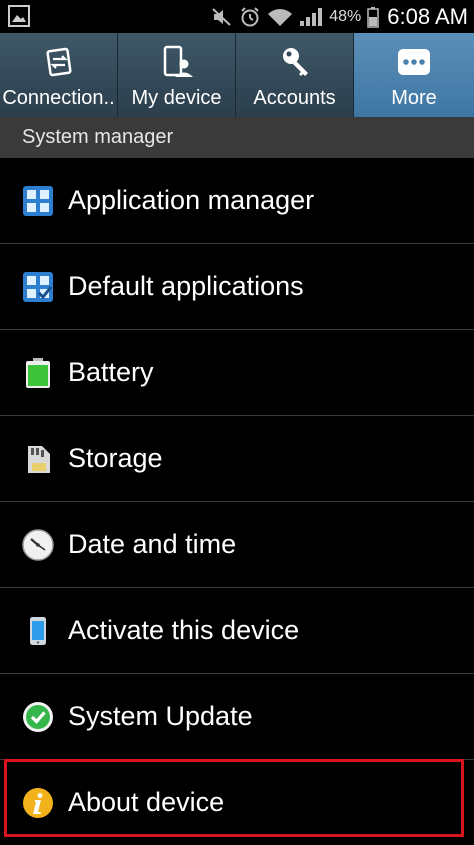 This screenshot has width=474, height=845. I want to click on phone-icon, so click(38, 631).